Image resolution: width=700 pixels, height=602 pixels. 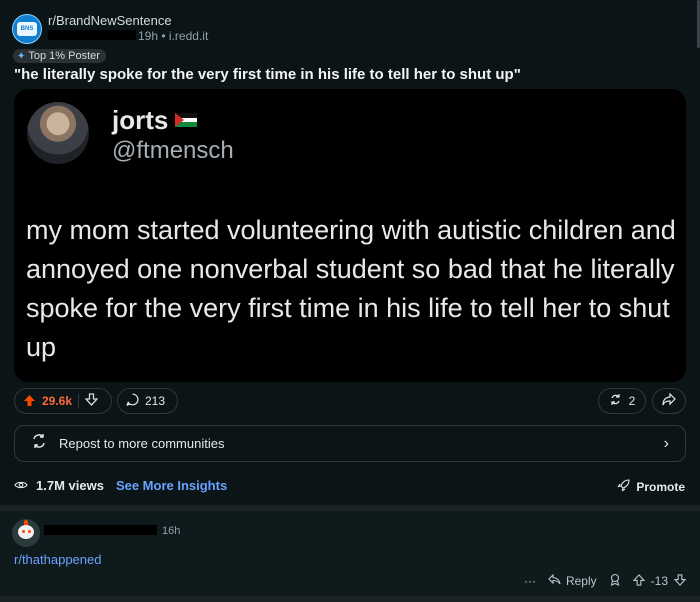 I want to click on vote-separator, so click(x=79, y=401).